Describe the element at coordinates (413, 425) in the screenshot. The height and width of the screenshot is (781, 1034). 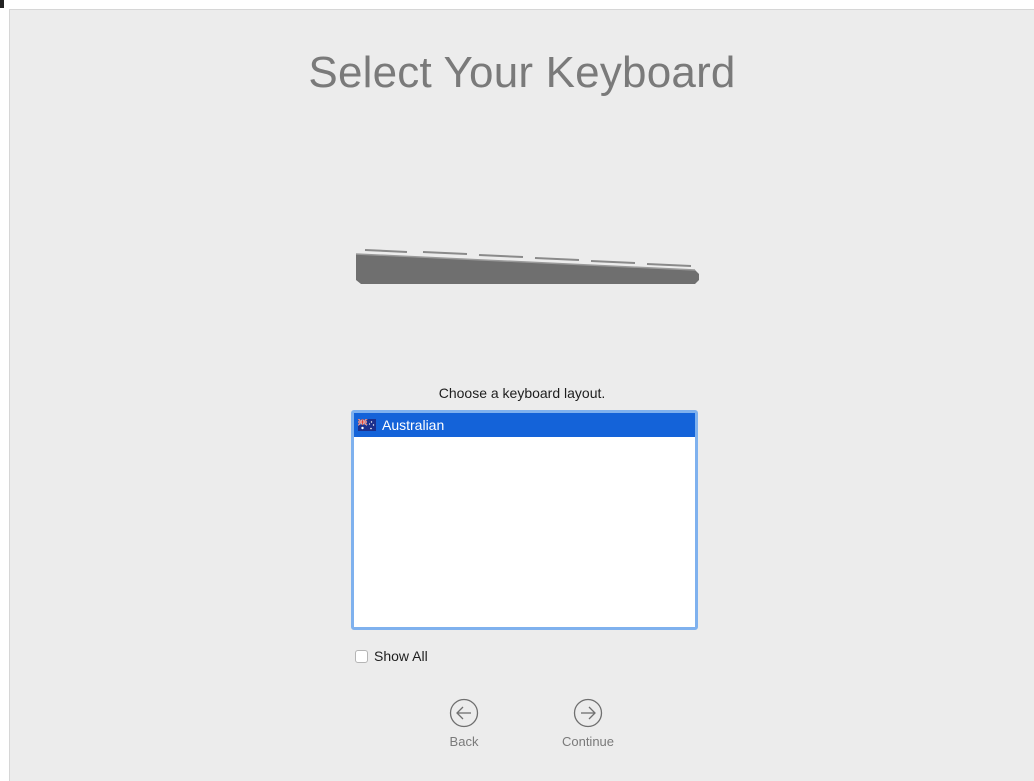
I see `list-item-label: Australian` at that location.